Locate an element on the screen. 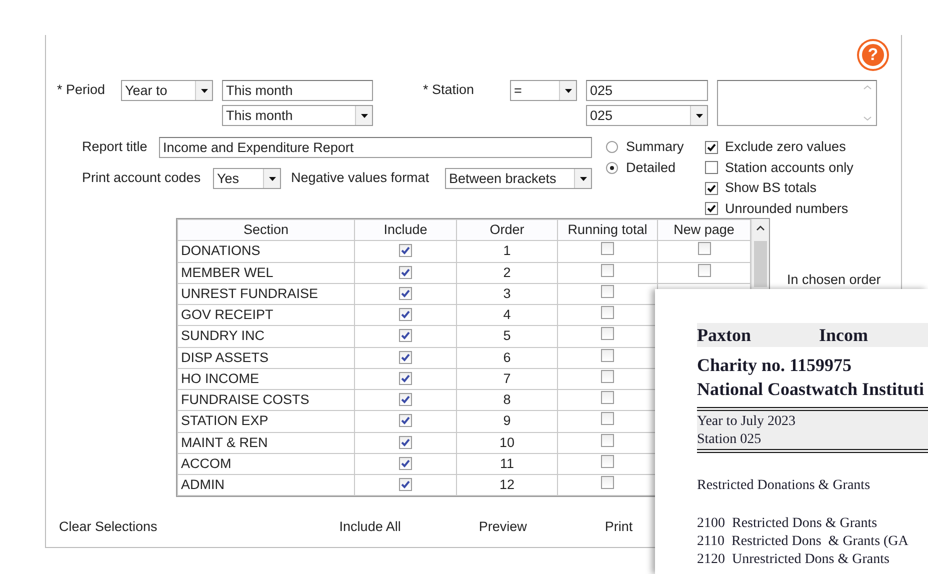  table-cell: FUNDRAISE COSTS is located at coordinates (266, 400).